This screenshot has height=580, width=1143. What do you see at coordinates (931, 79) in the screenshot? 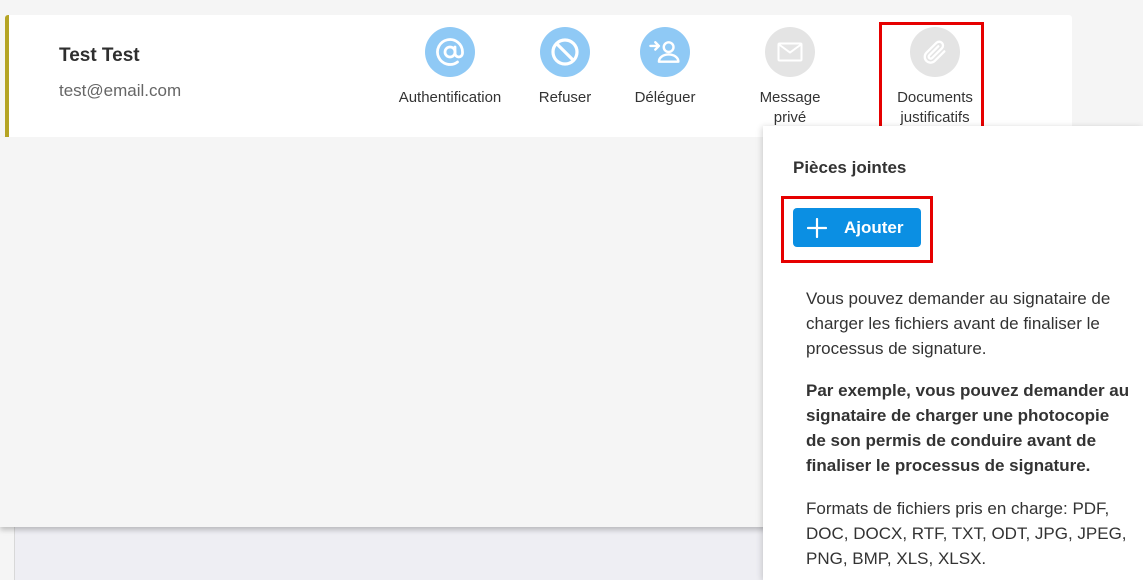
I see `supporting-documents-highlight` at bounding box center [931, 79].